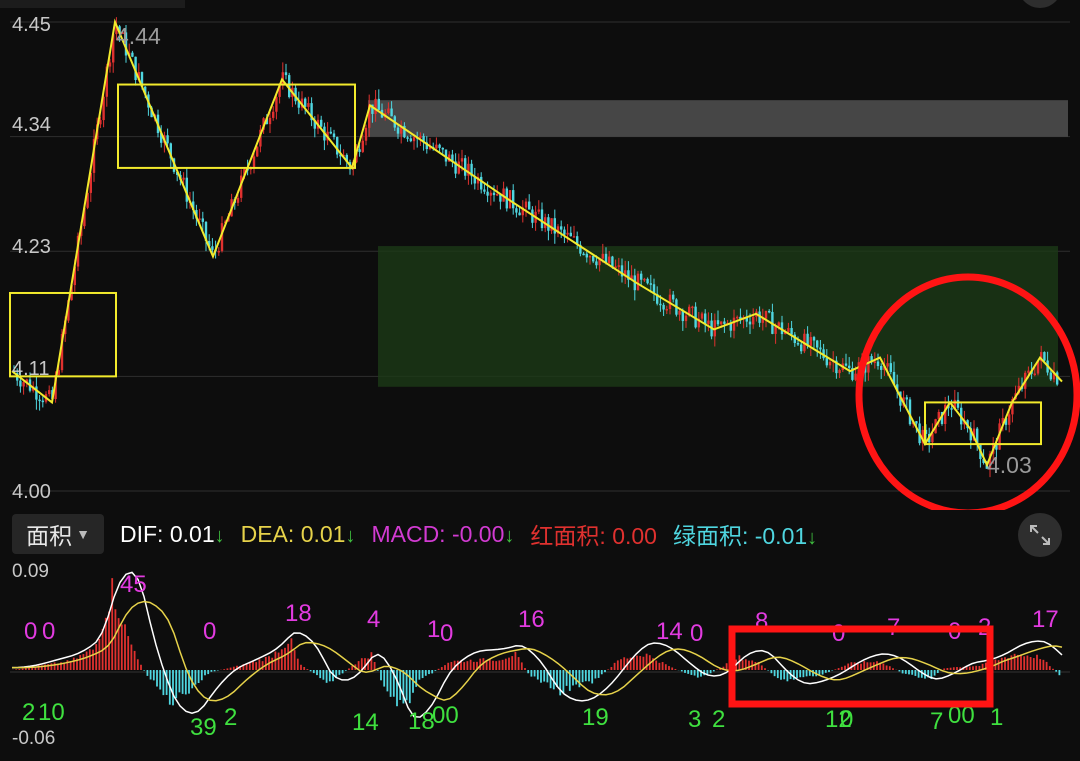 This screenshot has width=1080, height=761. I want to click on price-tick-label: 4.34, so click(31, 125).